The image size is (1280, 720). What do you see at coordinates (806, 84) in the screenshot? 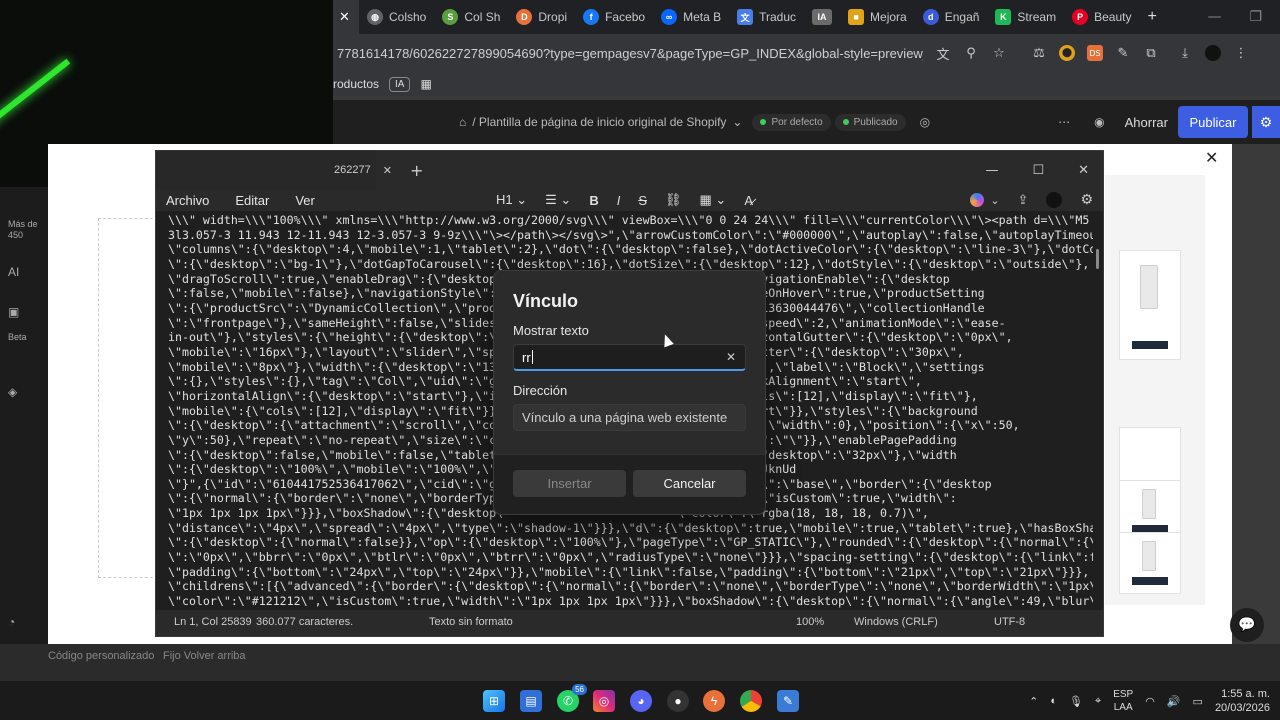
I see `bookmarks-bar: roductos IA ▦` at bounding box center [806, 84].